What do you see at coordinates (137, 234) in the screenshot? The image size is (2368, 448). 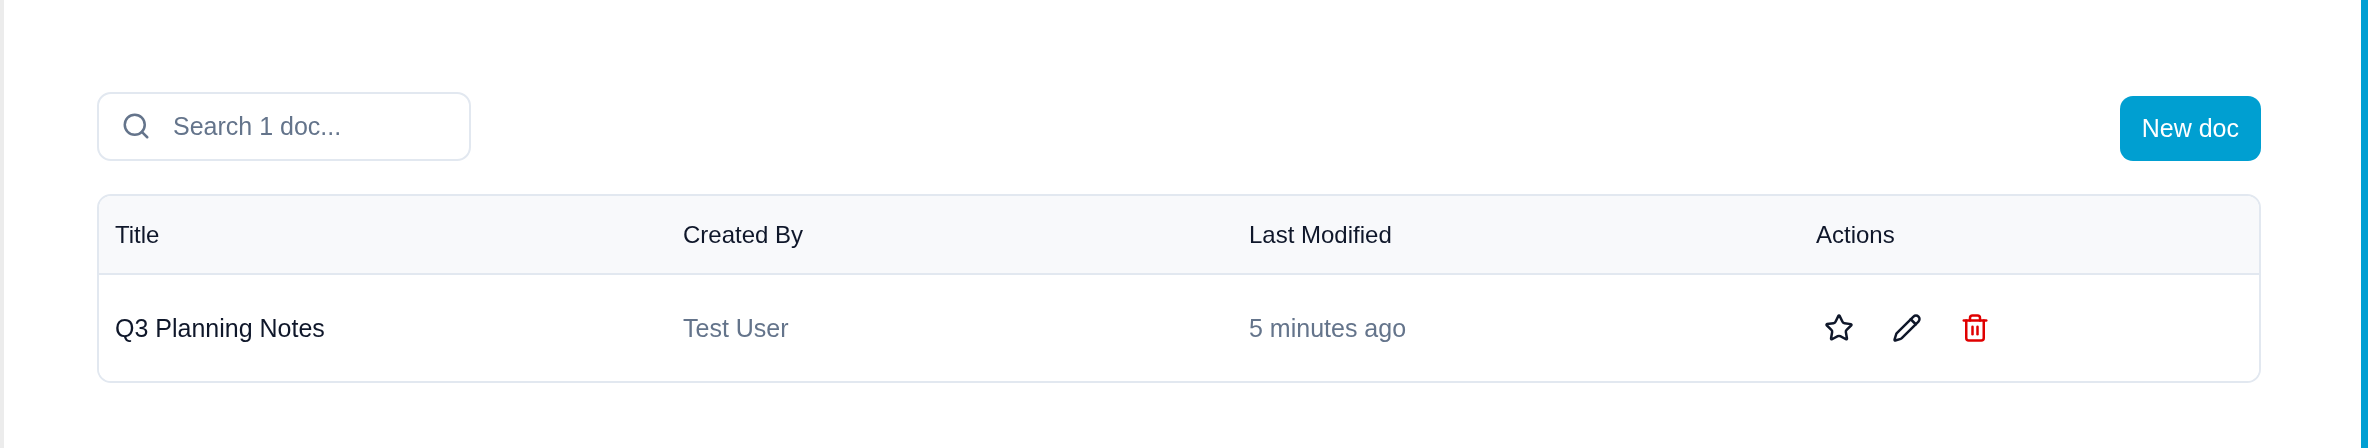 I see `column-header: Title` at bounding box center [137, 234].